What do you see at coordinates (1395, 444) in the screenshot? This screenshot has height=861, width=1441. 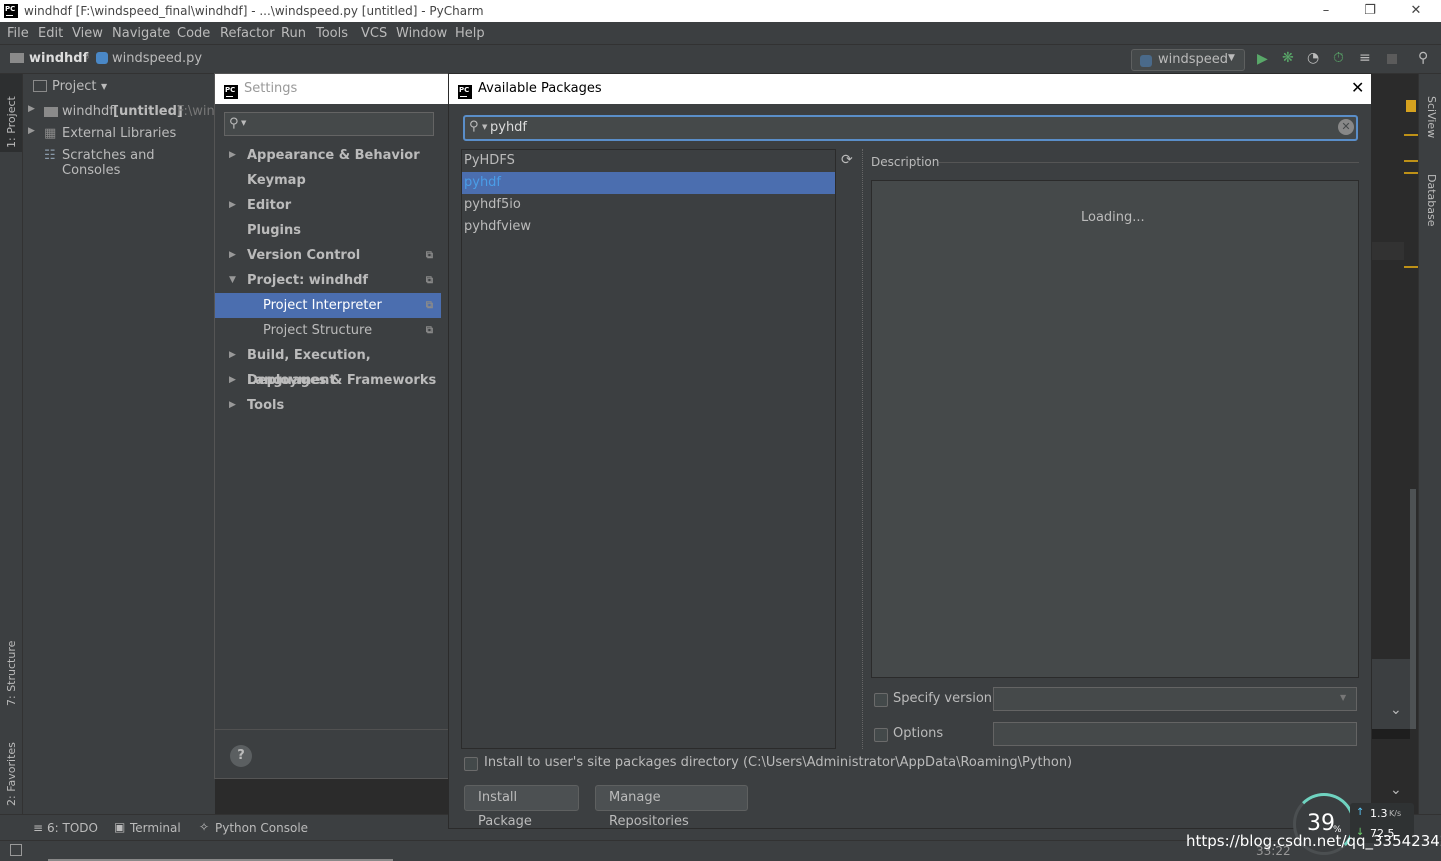 I see `editor-area: ⌄ ⌄` at bounding box center [1395, 444].